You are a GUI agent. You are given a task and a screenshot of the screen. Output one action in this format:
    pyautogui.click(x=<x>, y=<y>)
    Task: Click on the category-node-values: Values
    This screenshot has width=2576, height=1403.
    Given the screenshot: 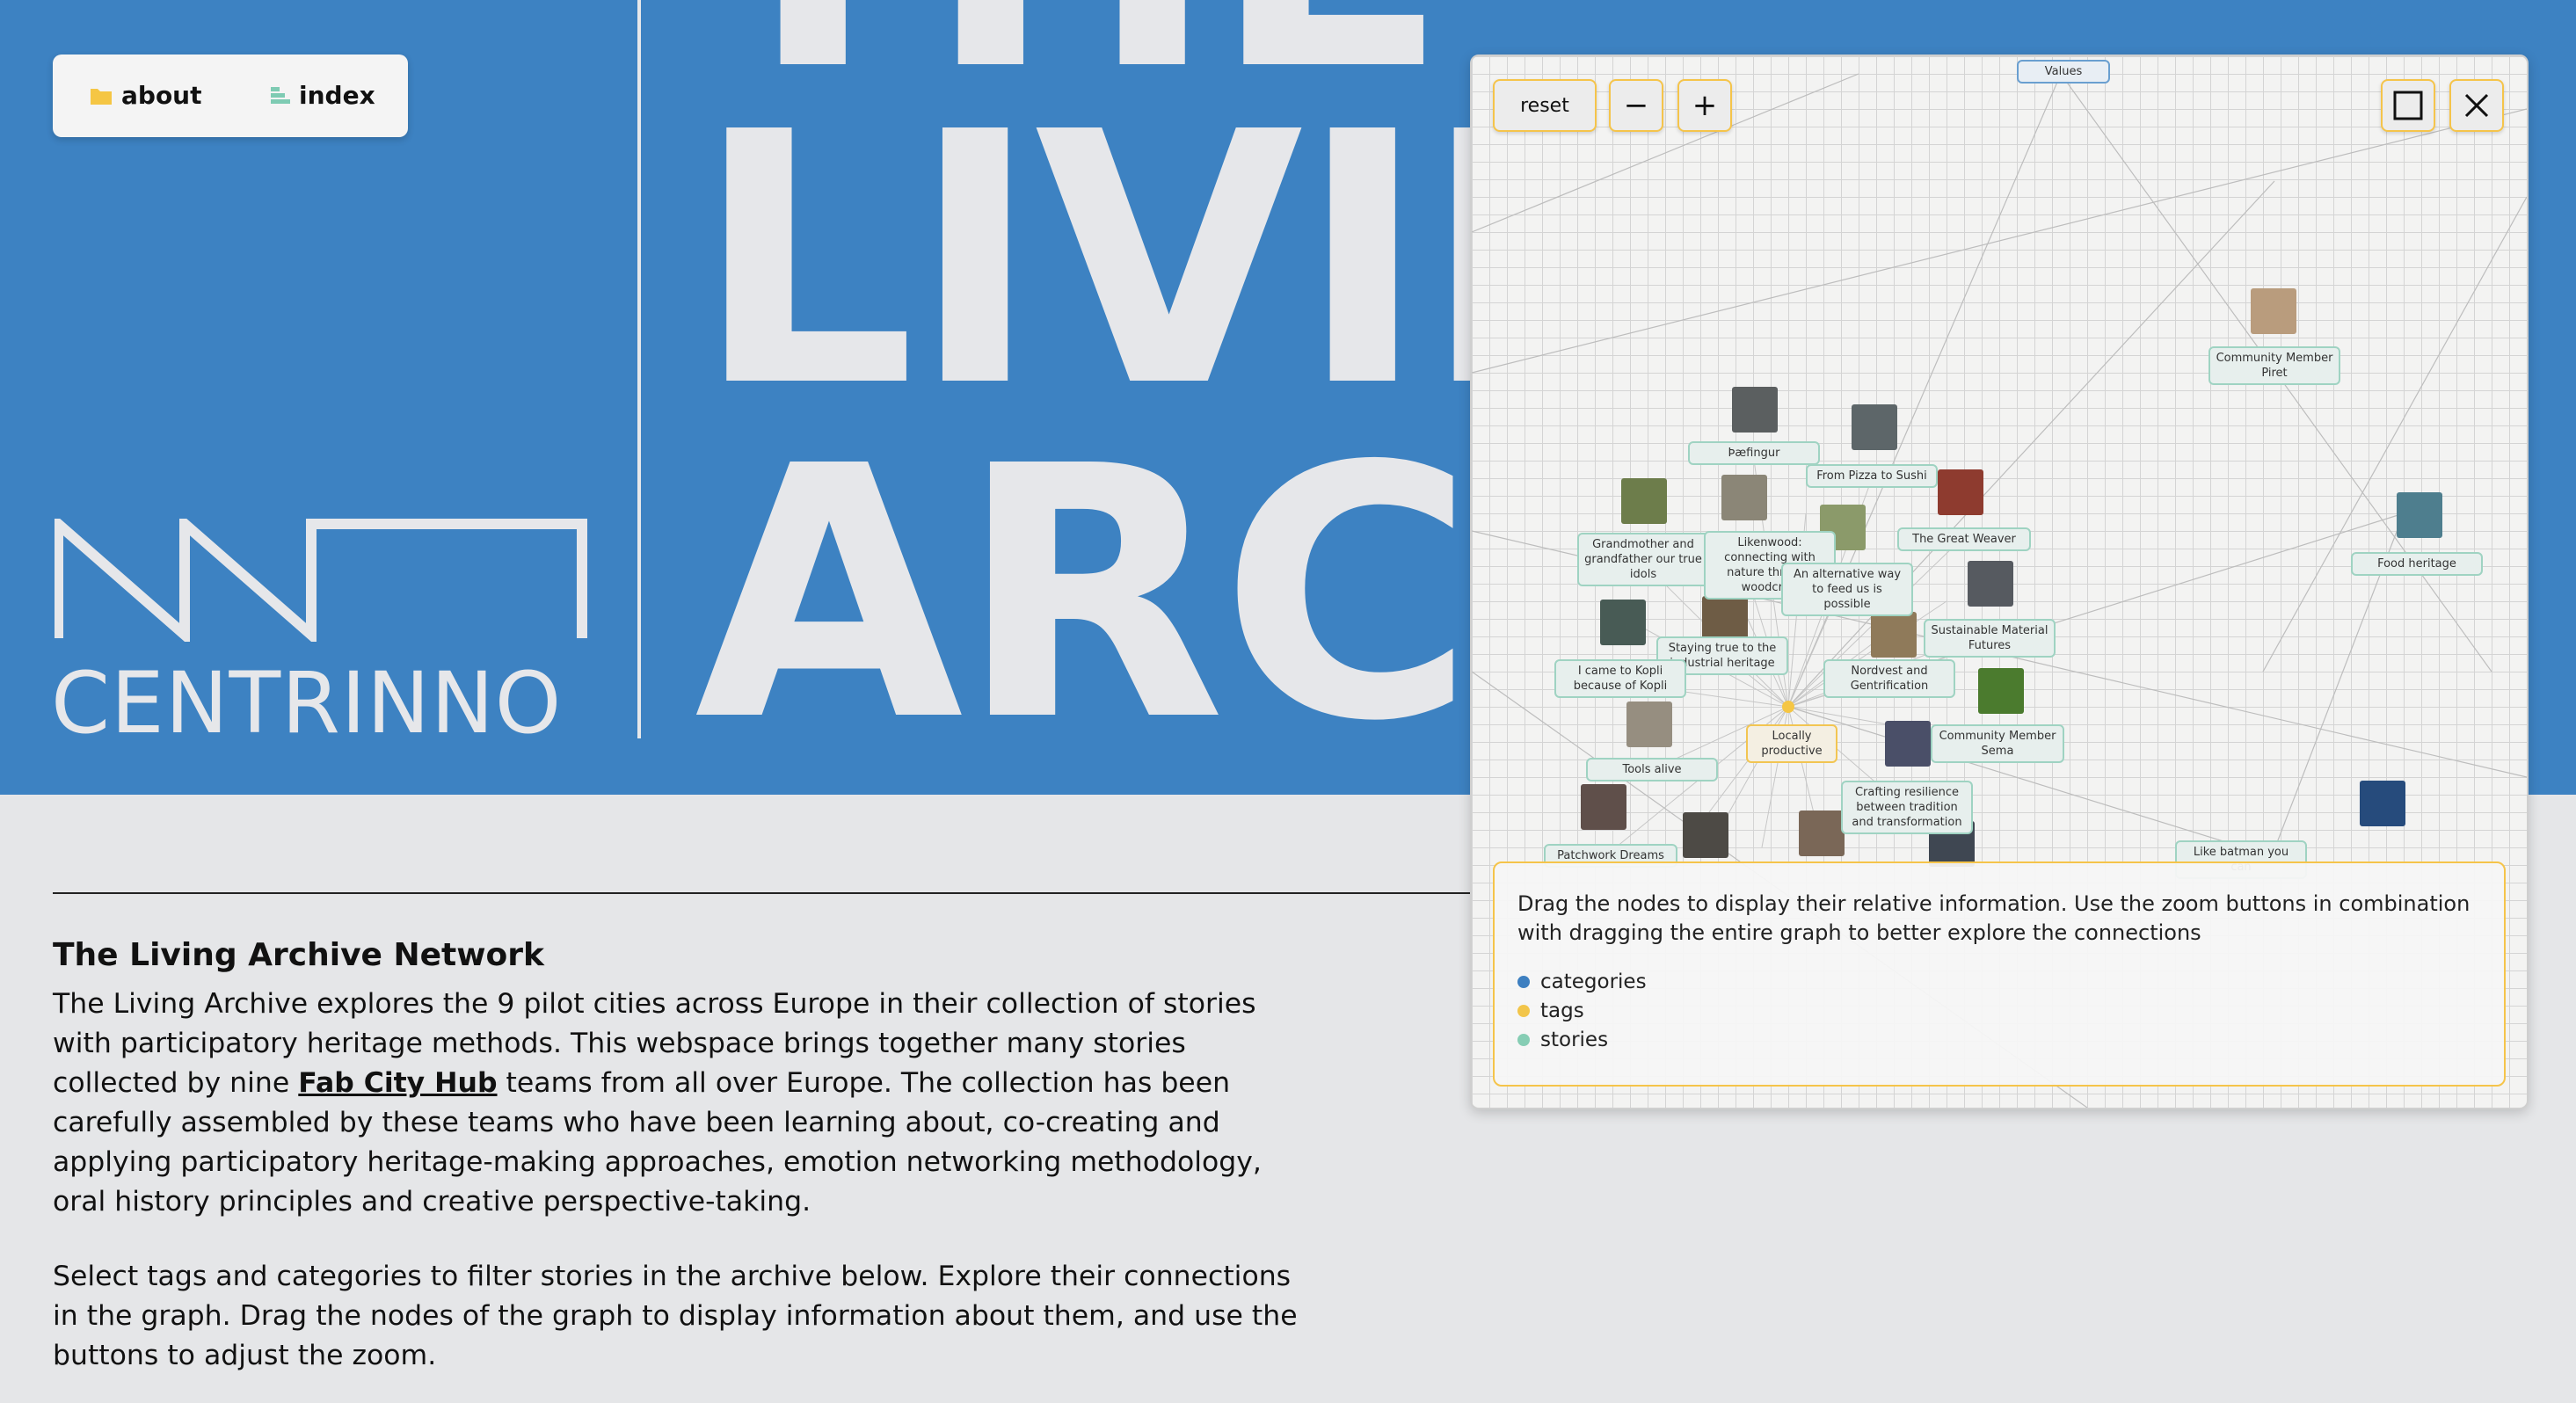 What is the action you would take?
    pyautogui.click(x=2063, y=72)
    